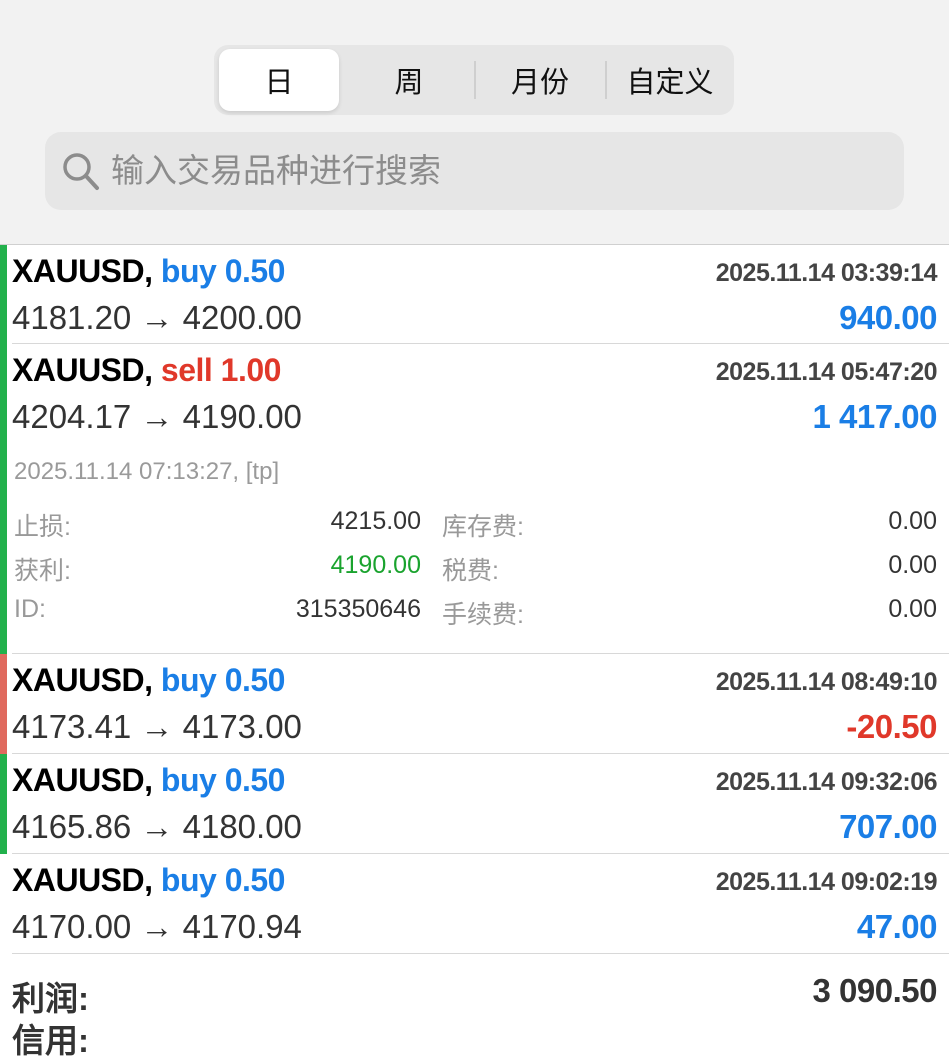 Image resolution: width=949 pixels, height=1062 pixels. Describe the element at coordinates (540, 80) in the screenshot. I see `tab-month: 月份` at that location.